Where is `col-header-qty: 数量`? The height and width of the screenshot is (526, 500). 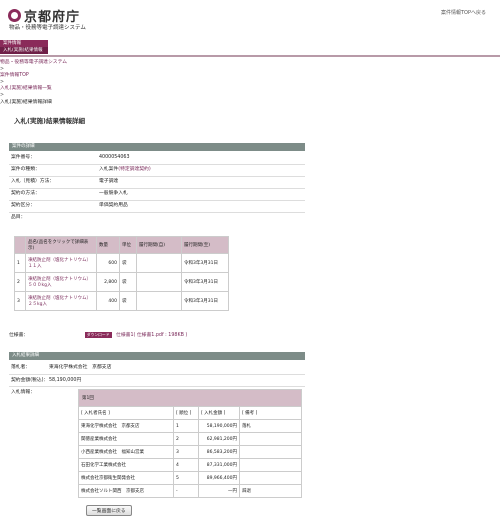
col-header-qty: 数量 is located at coordinates (108, 245).